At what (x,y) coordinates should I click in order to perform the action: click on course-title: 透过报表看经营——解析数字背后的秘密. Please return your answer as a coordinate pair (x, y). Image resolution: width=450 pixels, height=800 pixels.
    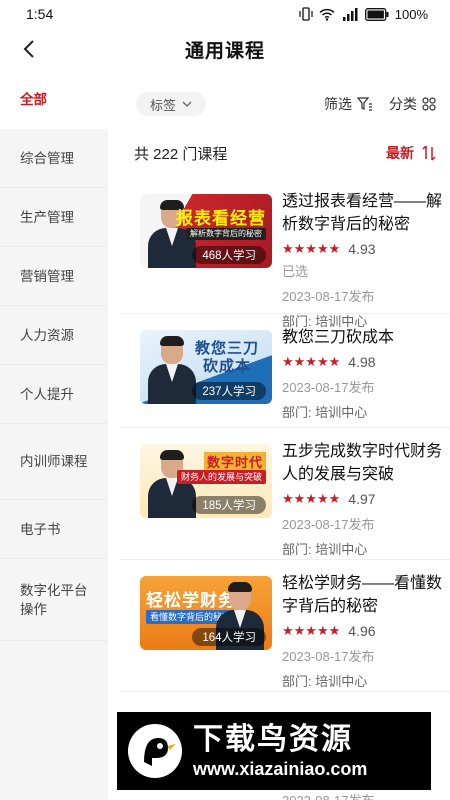
    Looking at the image, I should click on (362, 213).